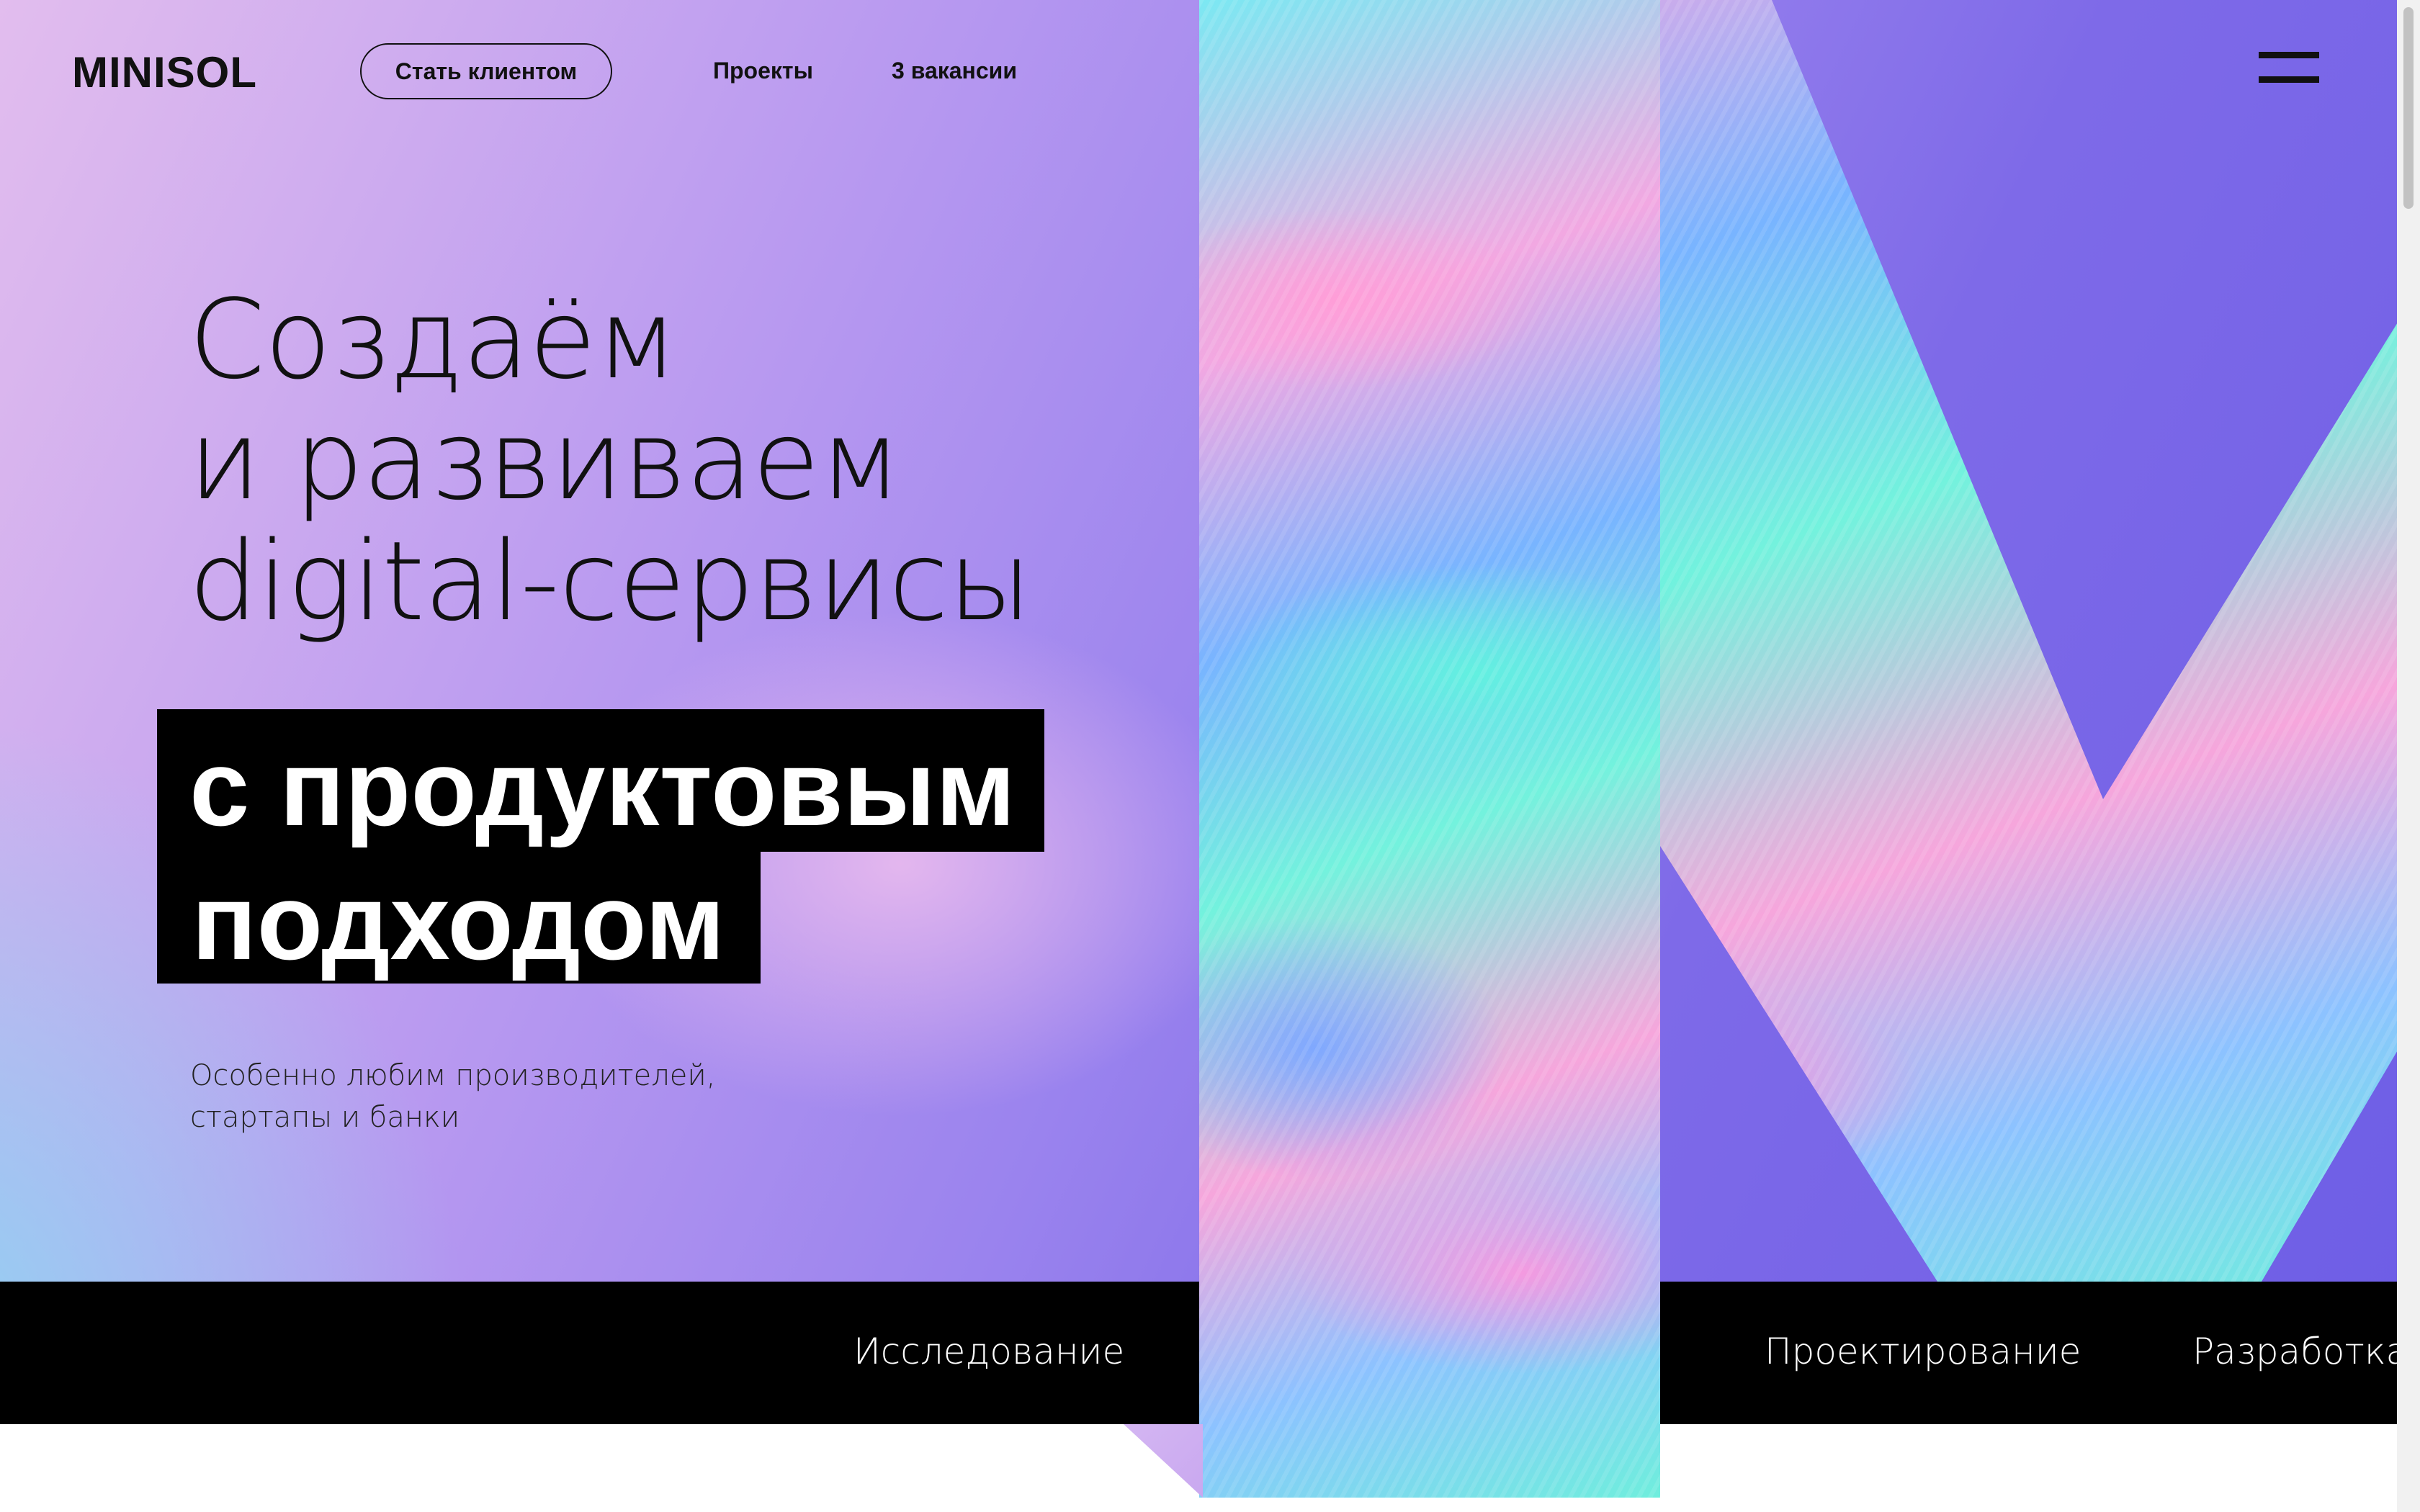 This screenshot has width=2420, height=1512. What do you see at coordinates (2408, 756) in the screenshot?
I see `page-scrollbar` at bounding box center [2408, 756].